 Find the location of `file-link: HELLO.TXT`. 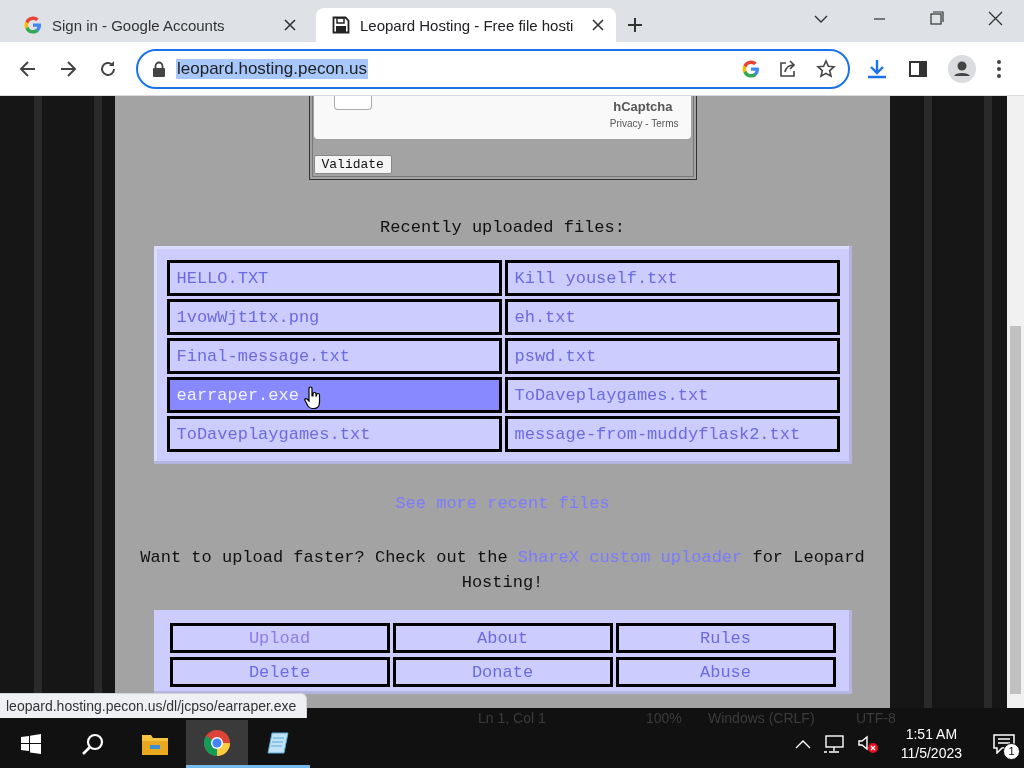

file-link: HELLO.TXT is located at coordinates (334, 278).